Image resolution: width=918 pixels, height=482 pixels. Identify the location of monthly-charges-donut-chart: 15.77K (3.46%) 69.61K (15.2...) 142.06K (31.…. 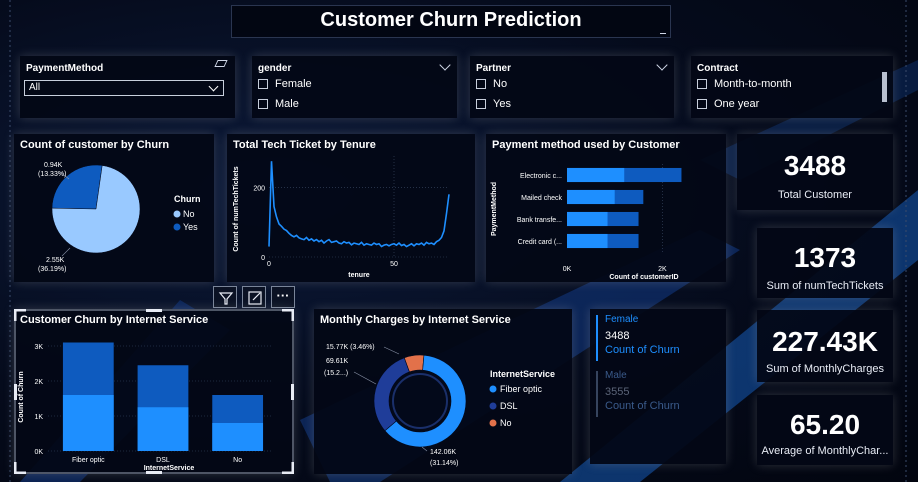
(439, 405).